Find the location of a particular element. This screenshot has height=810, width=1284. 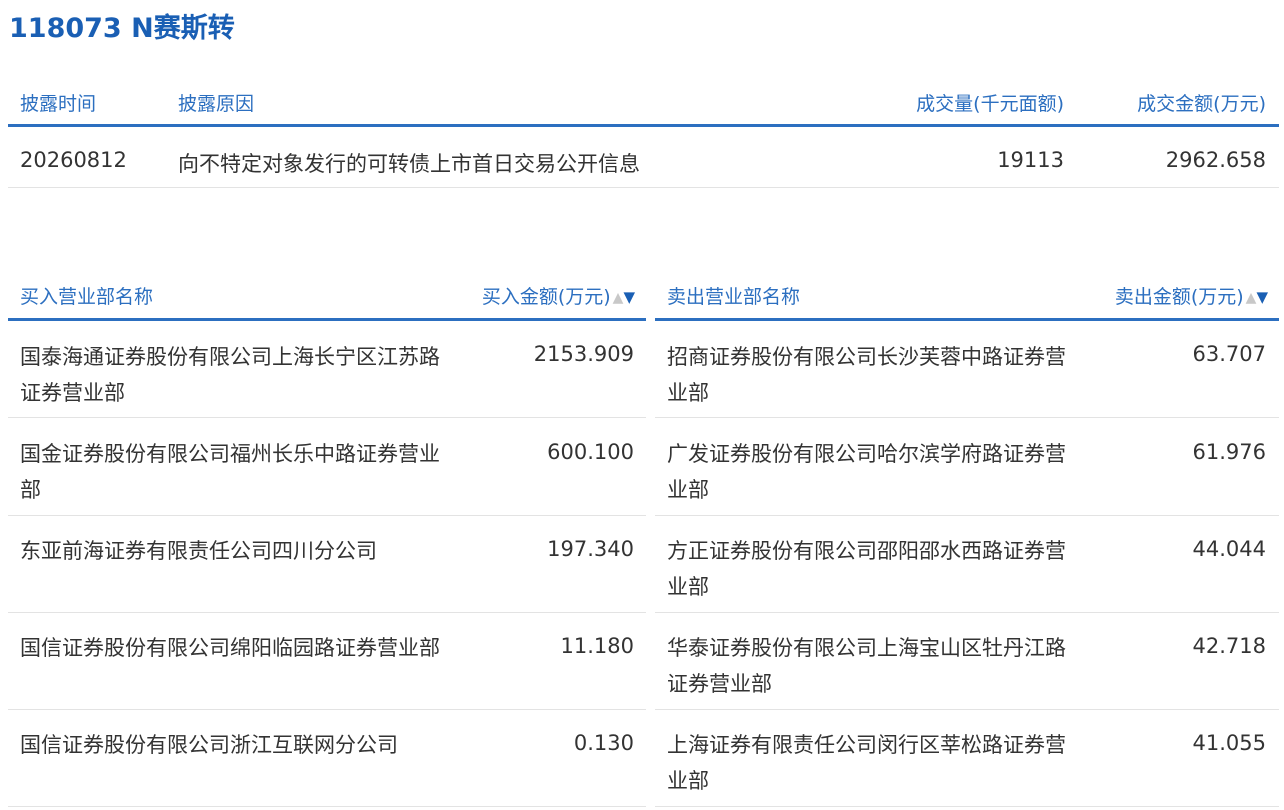

summary-header-divider is located at coordinates (643, 125).